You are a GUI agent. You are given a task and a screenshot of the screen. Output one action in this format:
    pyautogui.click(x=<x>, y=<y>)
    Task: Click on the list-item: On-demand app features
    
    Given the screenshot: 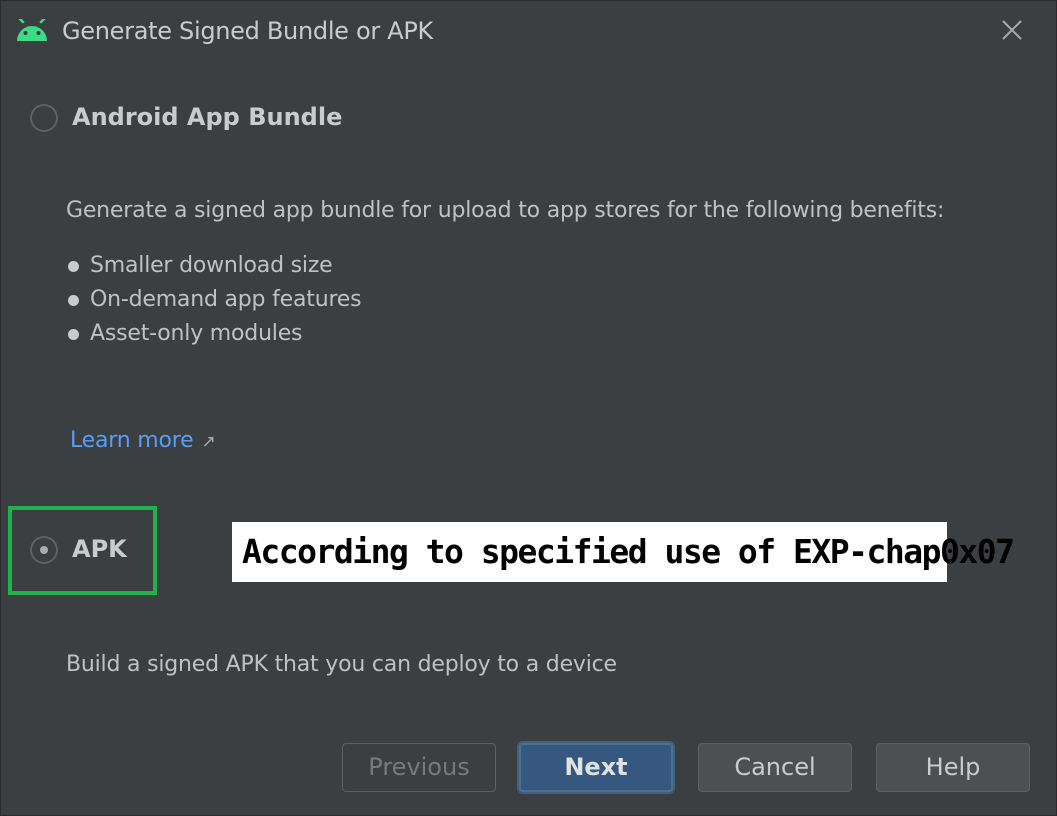 What is the action you would take?
    pyautogui.click(x=214, y=302)
    